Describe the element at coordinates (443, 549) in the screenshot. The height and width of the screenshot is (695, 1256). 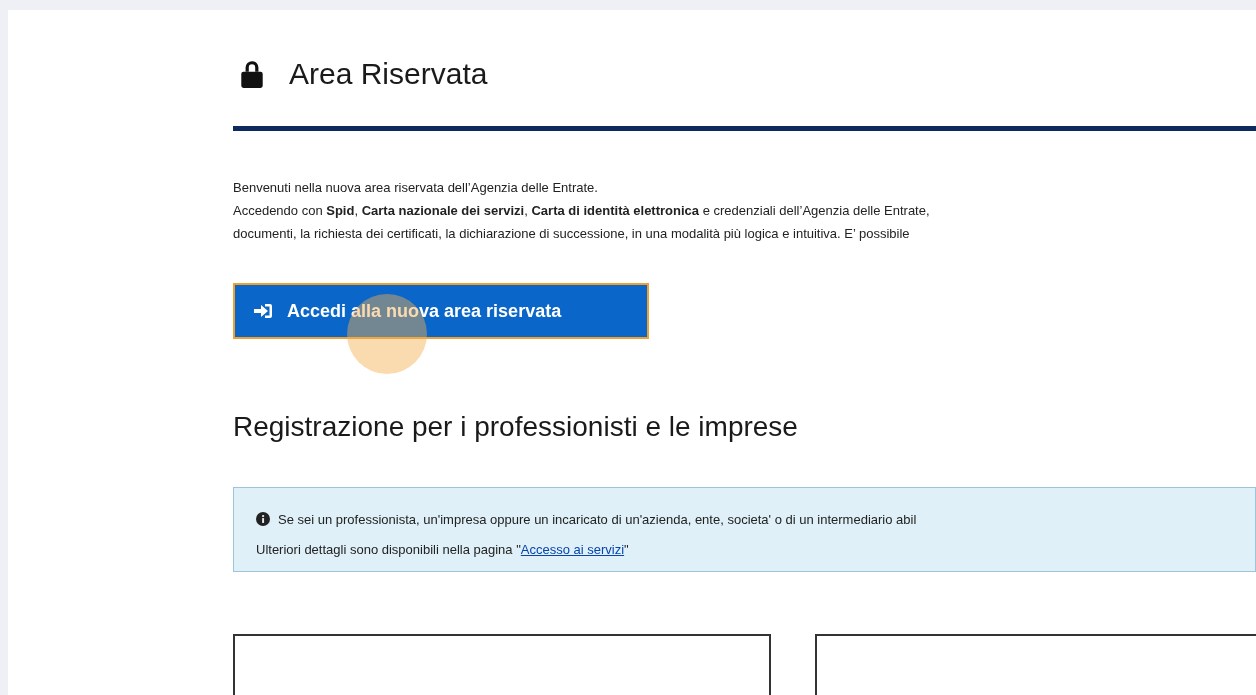
I see `info-text: Ulteriori dettagli sono disponibili nella pagina "Accesso ai servizi"` at that location.